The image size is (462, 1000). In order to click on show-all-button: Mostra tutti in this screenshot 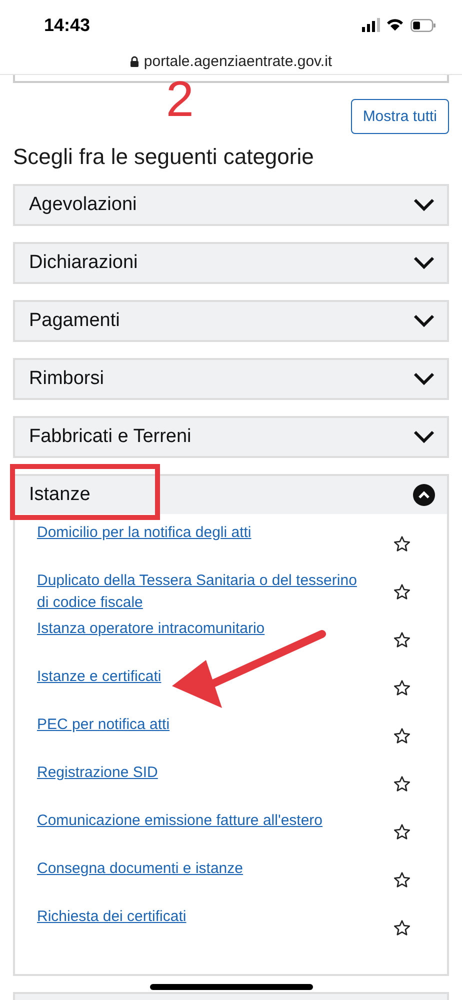, I will do `click(399, 116)`.